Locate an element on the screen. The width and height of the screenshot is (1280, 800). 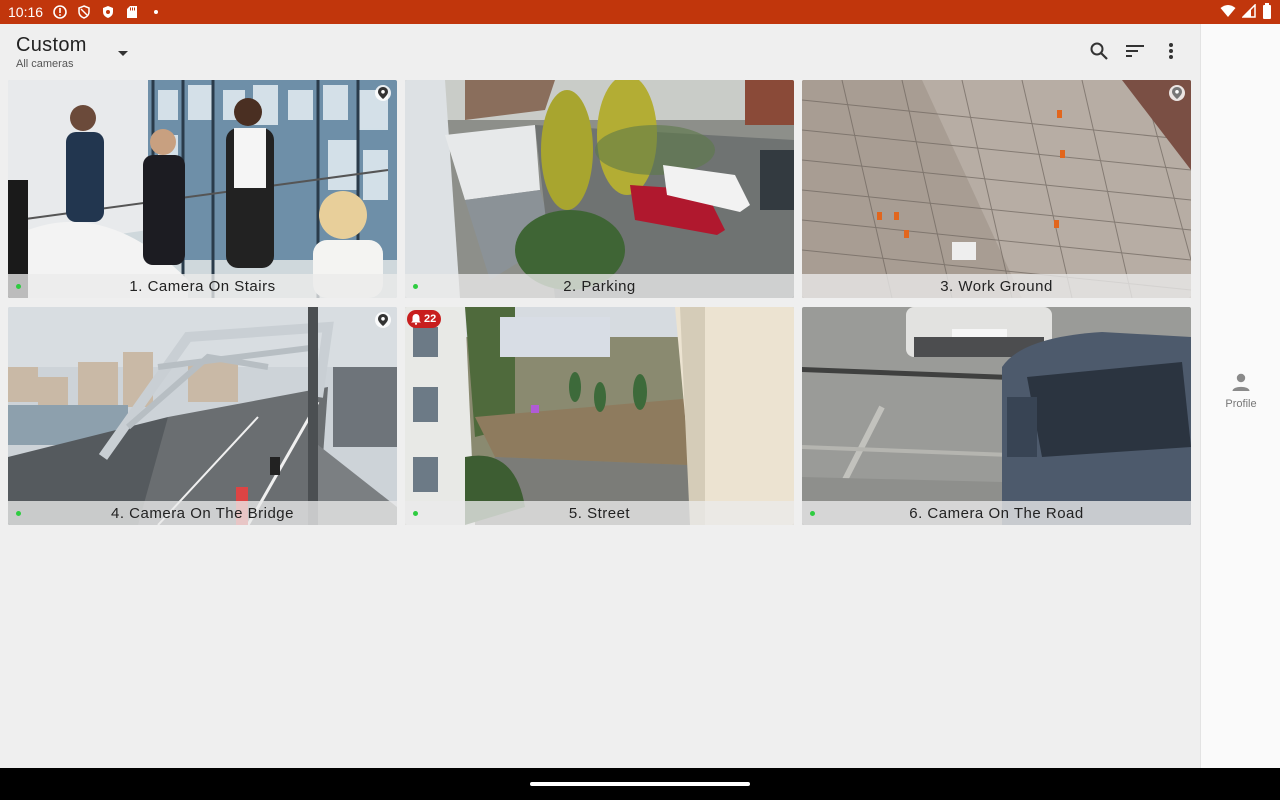
camera-name: 2. Parking is located at coordinates (599, 286).